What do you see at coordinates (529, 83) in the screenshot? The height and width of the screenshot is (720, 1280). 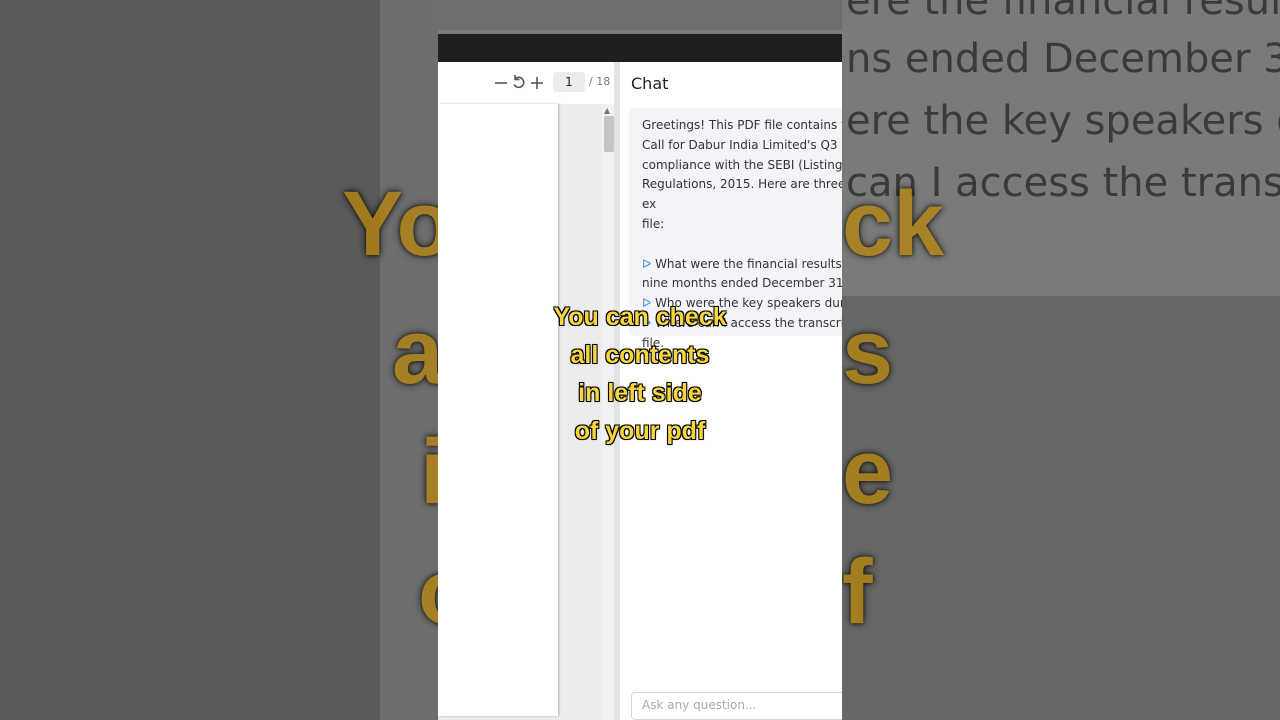 I see `pdf-toolbar: 1 / 18` at bounding box center [529, 83].